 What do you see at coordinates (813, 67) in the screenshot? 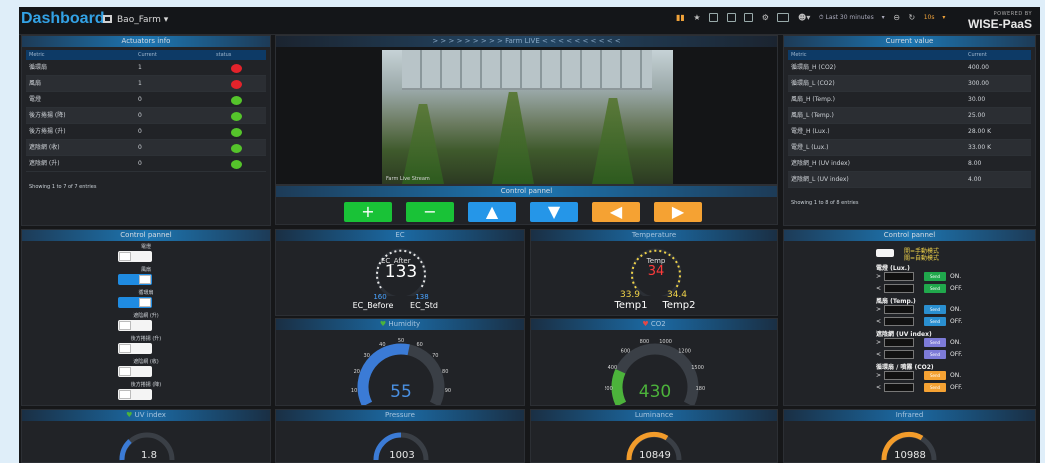
I see `metric-cell: 循環扇_H (CO2)` at bounding box center [813, 67].